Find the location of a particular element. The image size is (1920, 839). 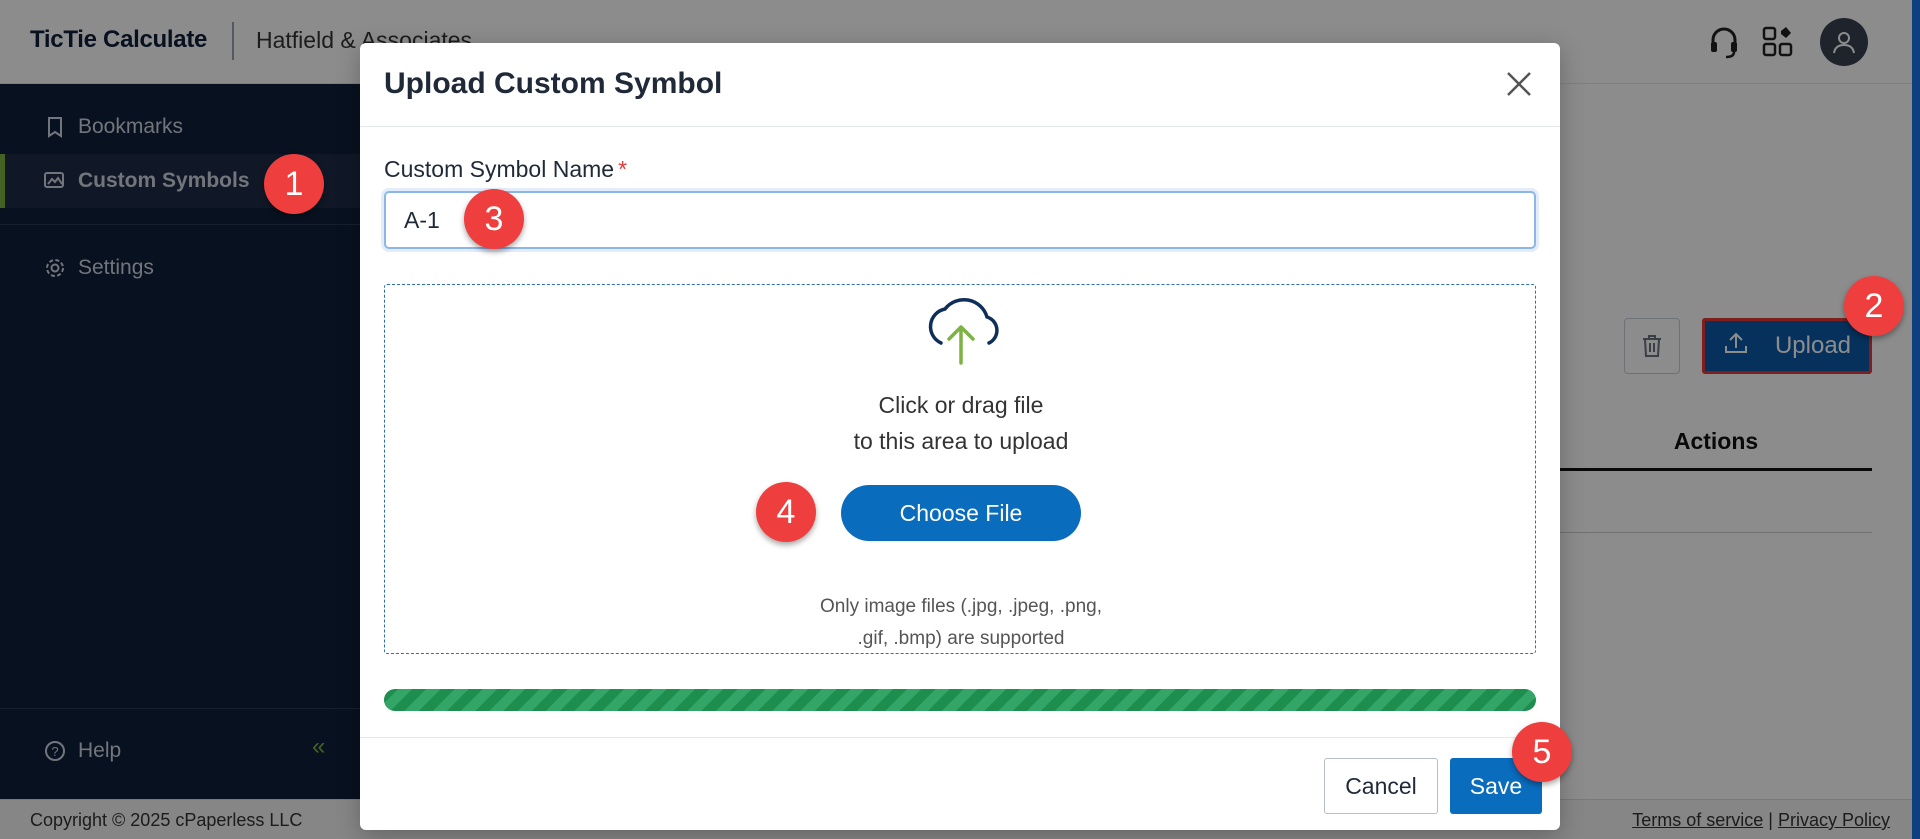

step-marker-1: 1 is located at coordinates (294, 184).